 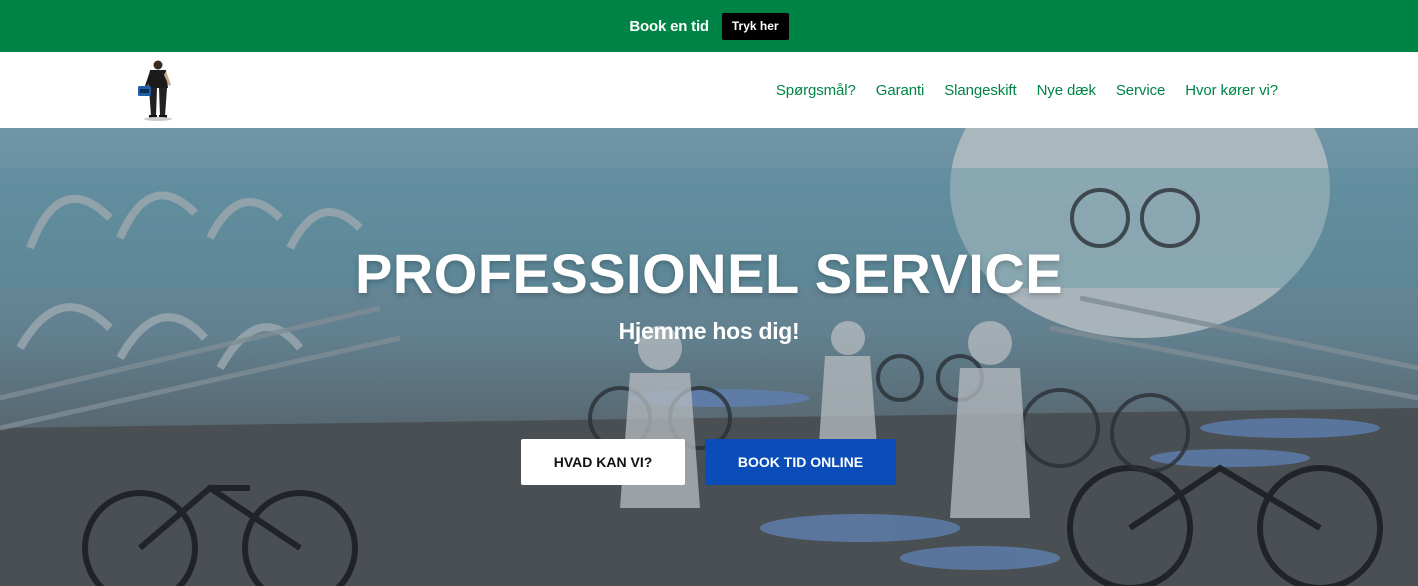 I want to click on nav-item-warranty: Garanti, so click(x=900, y=90).